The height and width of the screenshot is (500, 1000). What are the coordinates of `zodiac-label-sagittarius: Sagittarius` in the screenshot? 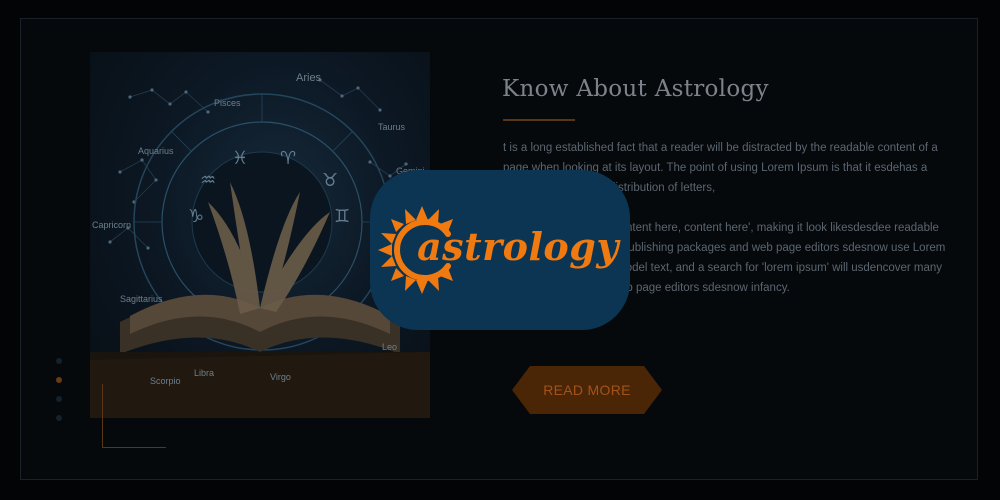 It's located at (141, 299).